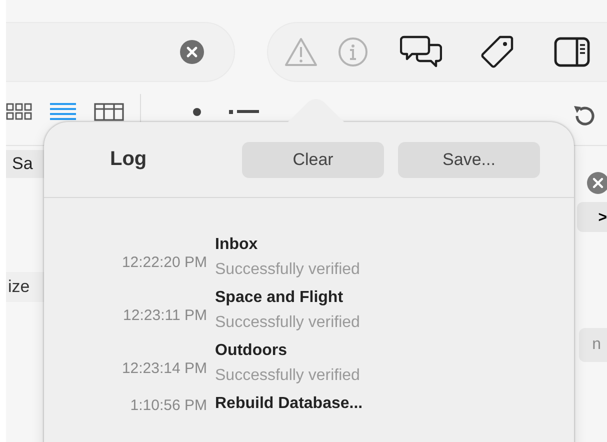  Describe the element at coordinates (26, 287) in the screenshot. I see `column-label: ize` at that location.